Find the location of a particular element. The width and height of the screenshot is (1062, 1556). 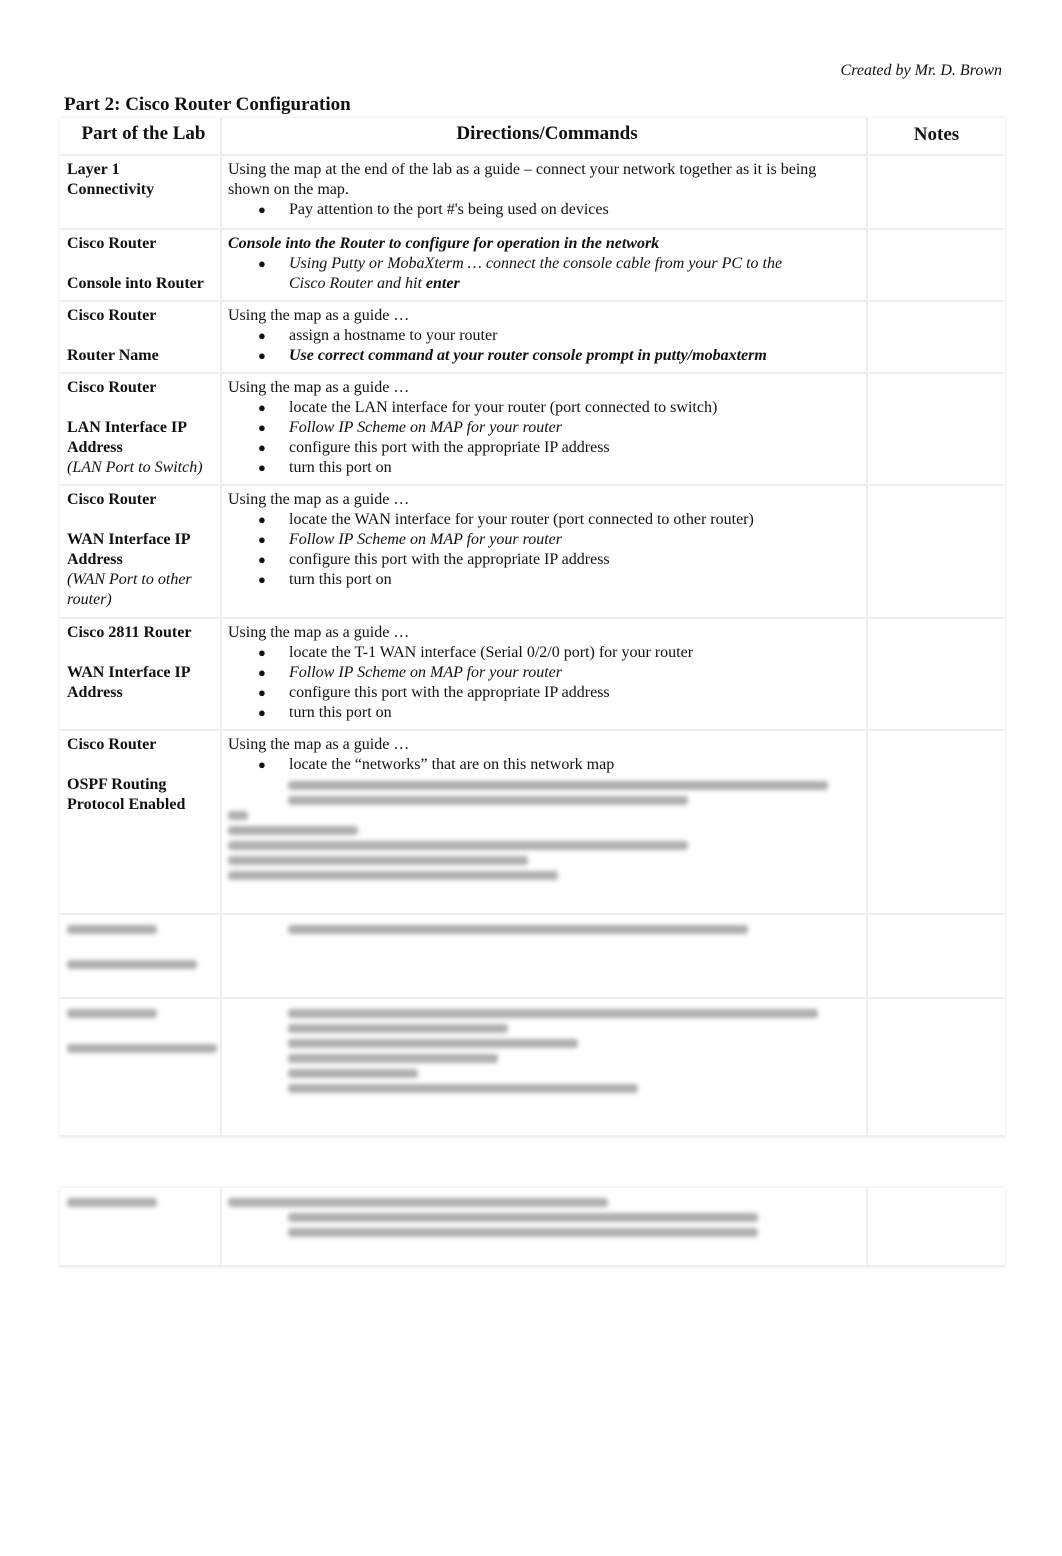

bullet-item: assign a hostname to your router is located at coordinates (547, 336).